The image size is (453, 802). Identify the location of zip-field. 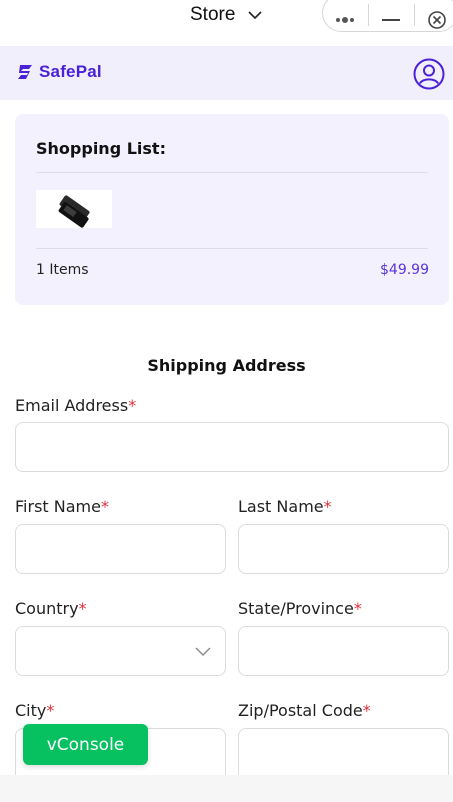
(343, 751).